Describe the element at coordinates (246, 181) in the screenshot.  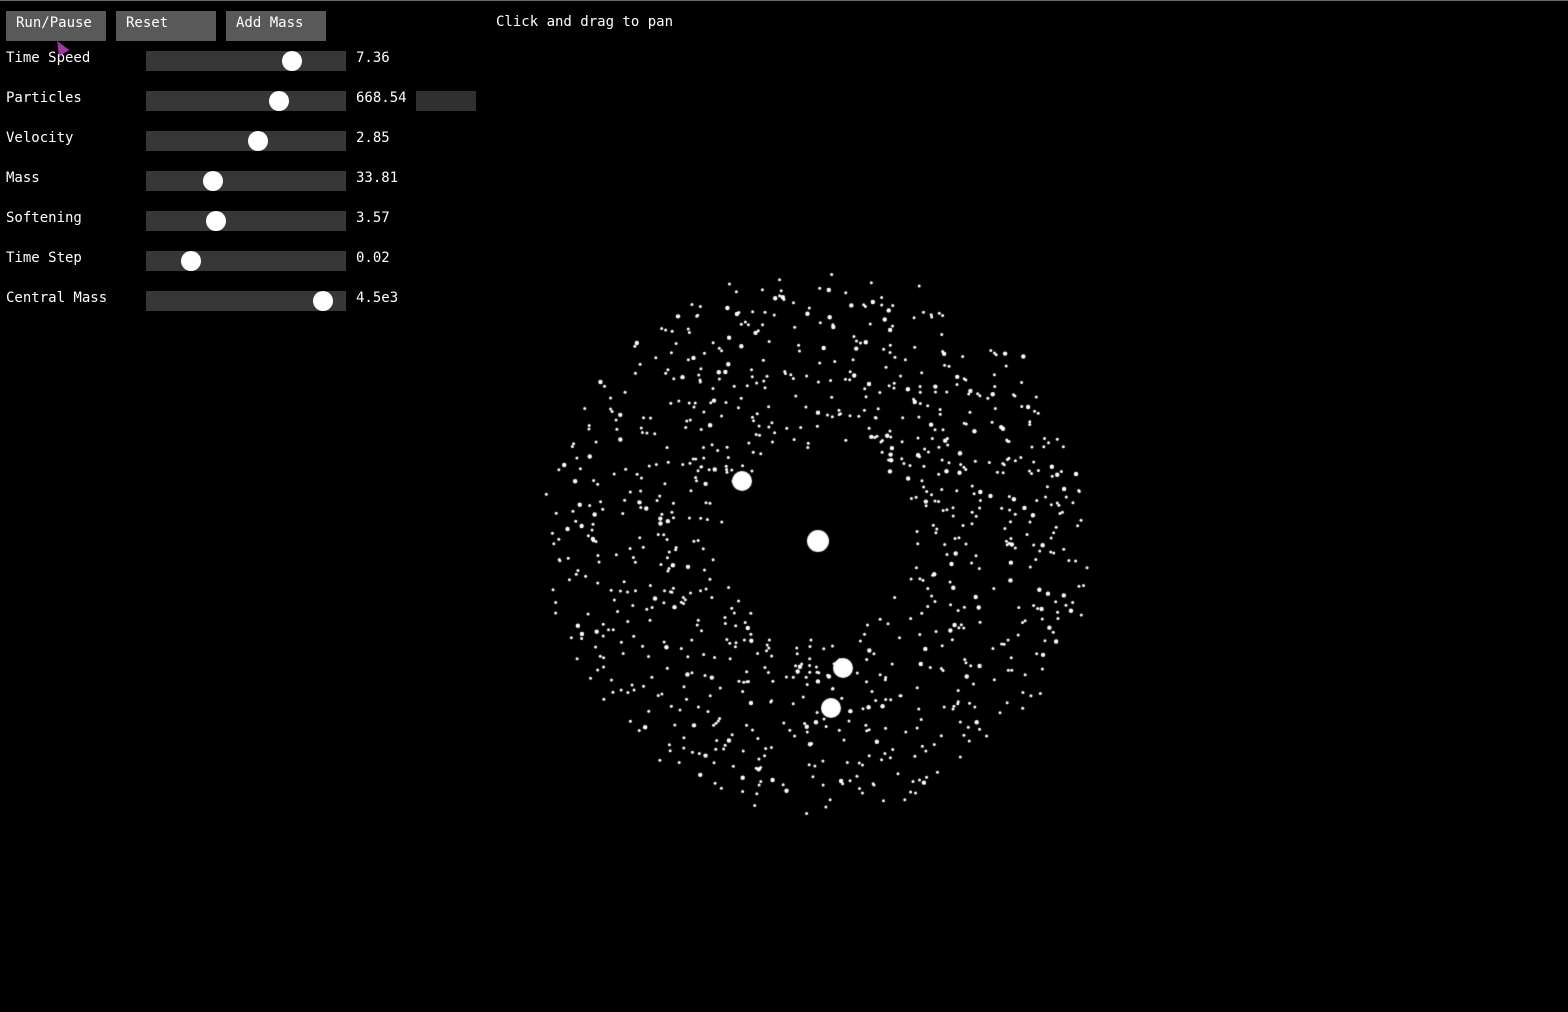
I see `mass-slider` at that location.